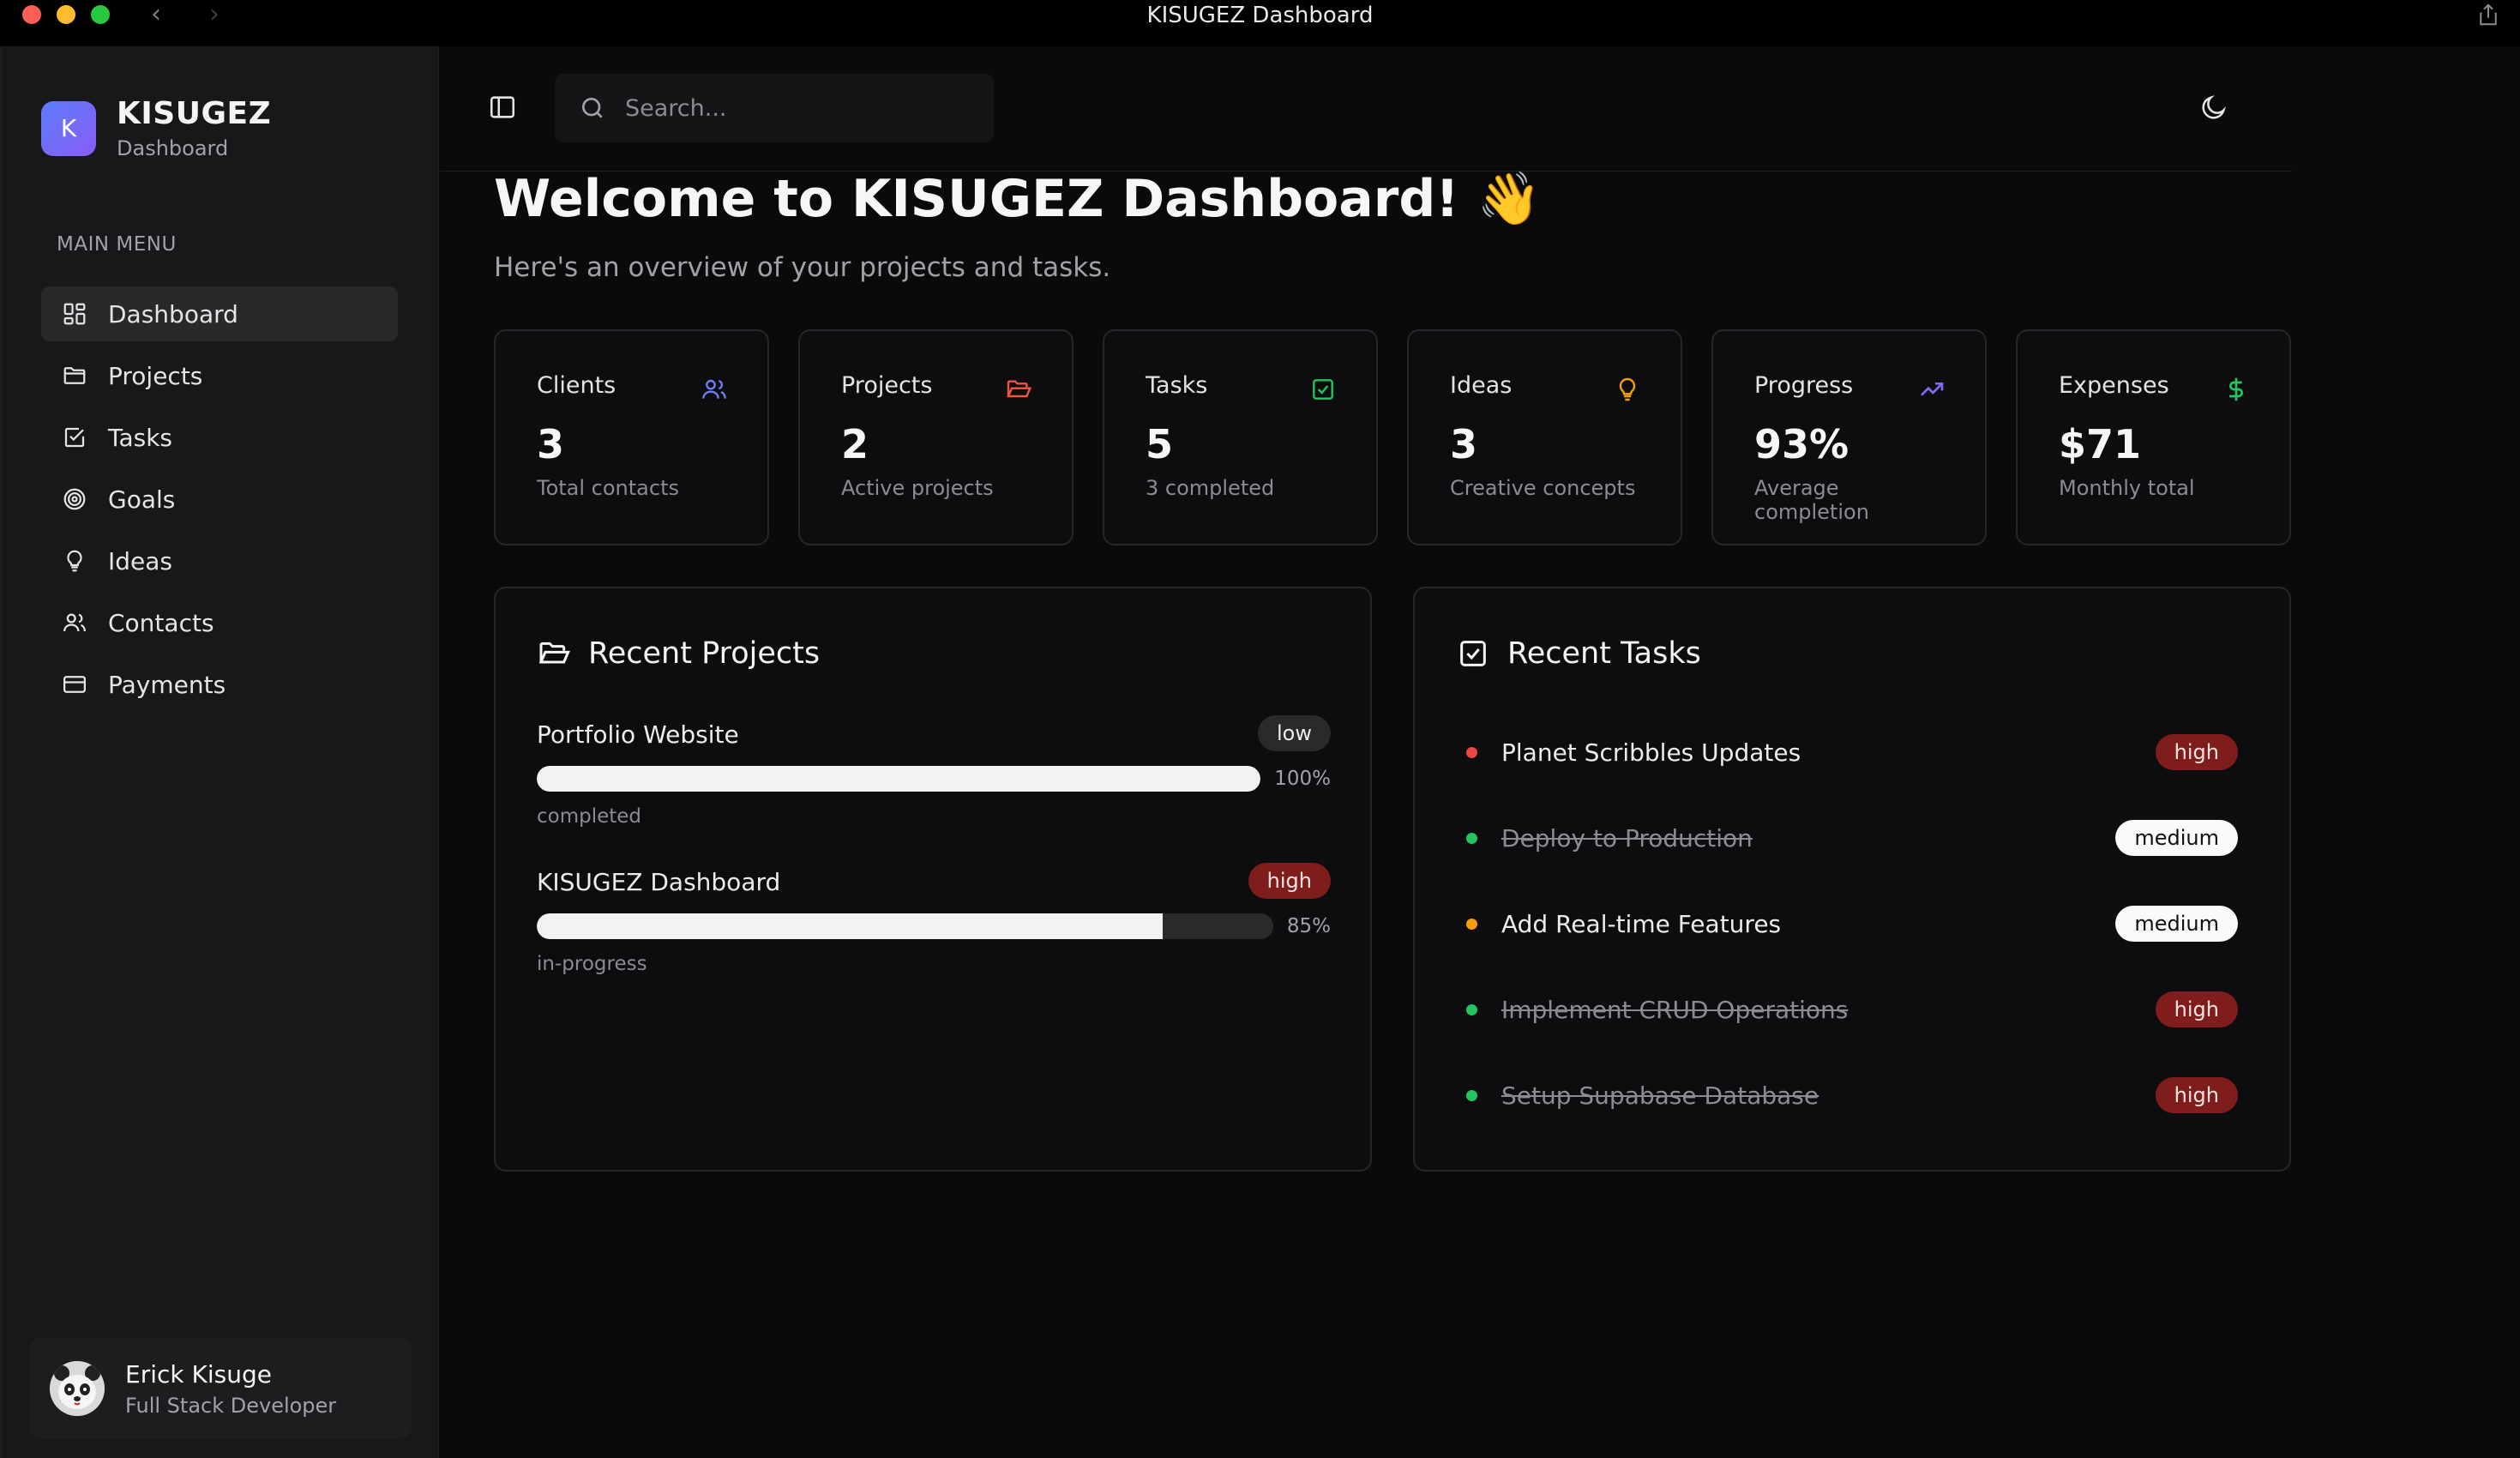 This screenshot has height=1458, width=2520. I want to click on stat-title: Tasks, so click(1177, 386).